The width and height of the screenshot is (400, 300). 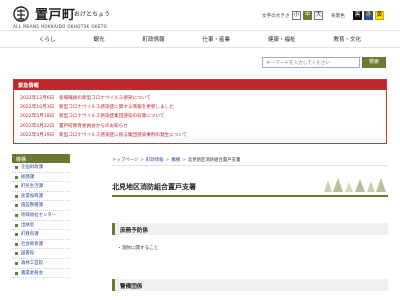 I want to click on emergency-item: 2022年4月22日 置戸町教育委員会からのお知らせ, so click(x=200, y=126).